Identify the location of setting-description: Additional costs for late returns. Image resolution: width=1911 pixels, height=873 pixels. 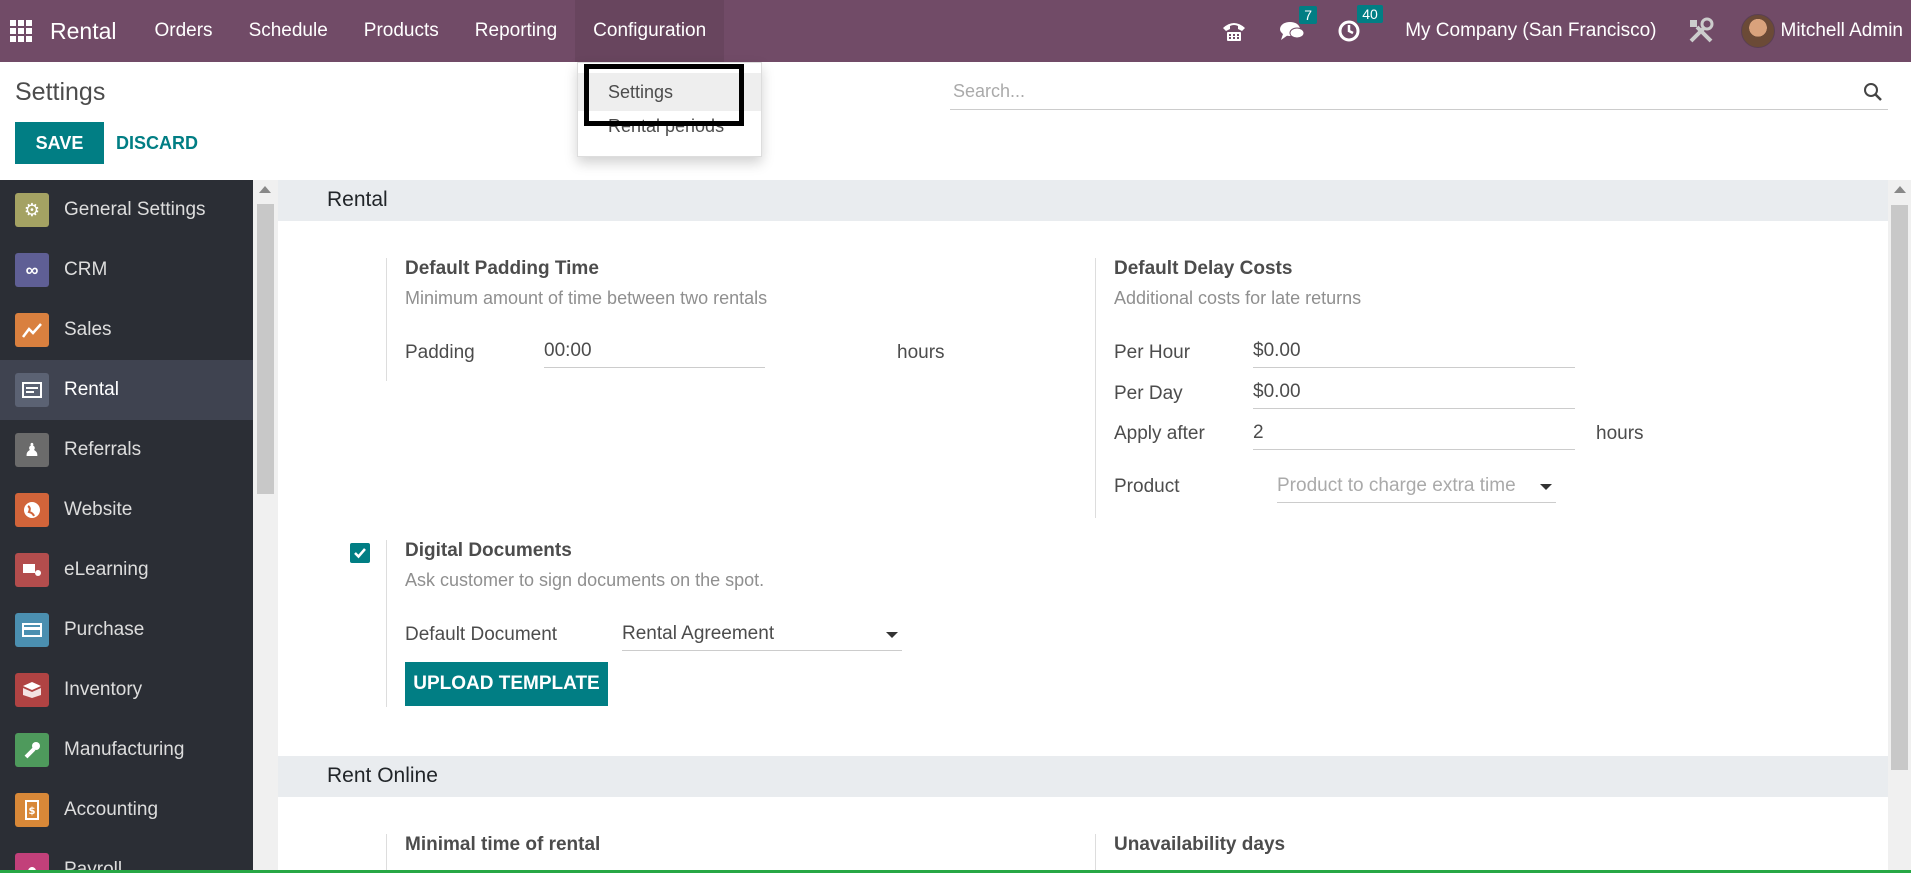
(1238, 298).